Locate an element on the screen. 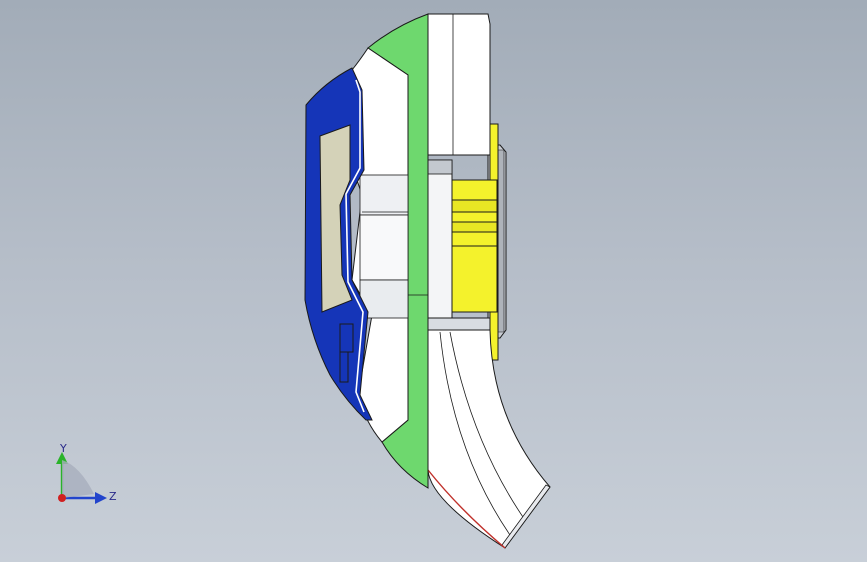 Image resolution: width=867 pixels, height=562 pixels. y-axis-label: Y is located at coordinates (63, 448).